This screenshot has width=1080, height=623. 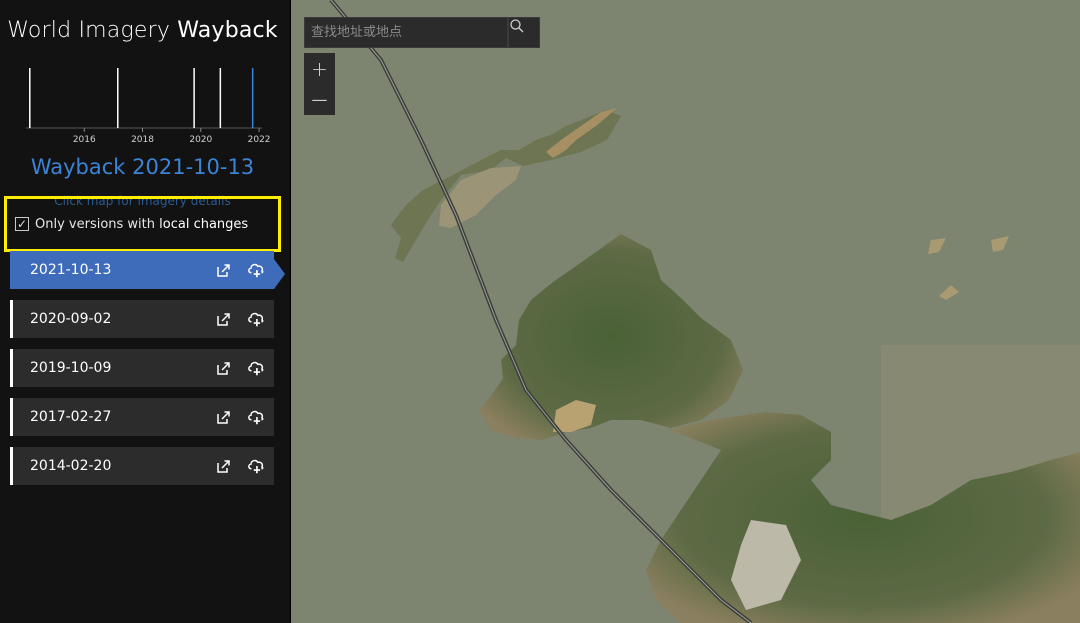 What do you see at coordinates (71, 417) in the screenshot?
I see `version-date: 2017-02-27` at bounding box center [71, 417].